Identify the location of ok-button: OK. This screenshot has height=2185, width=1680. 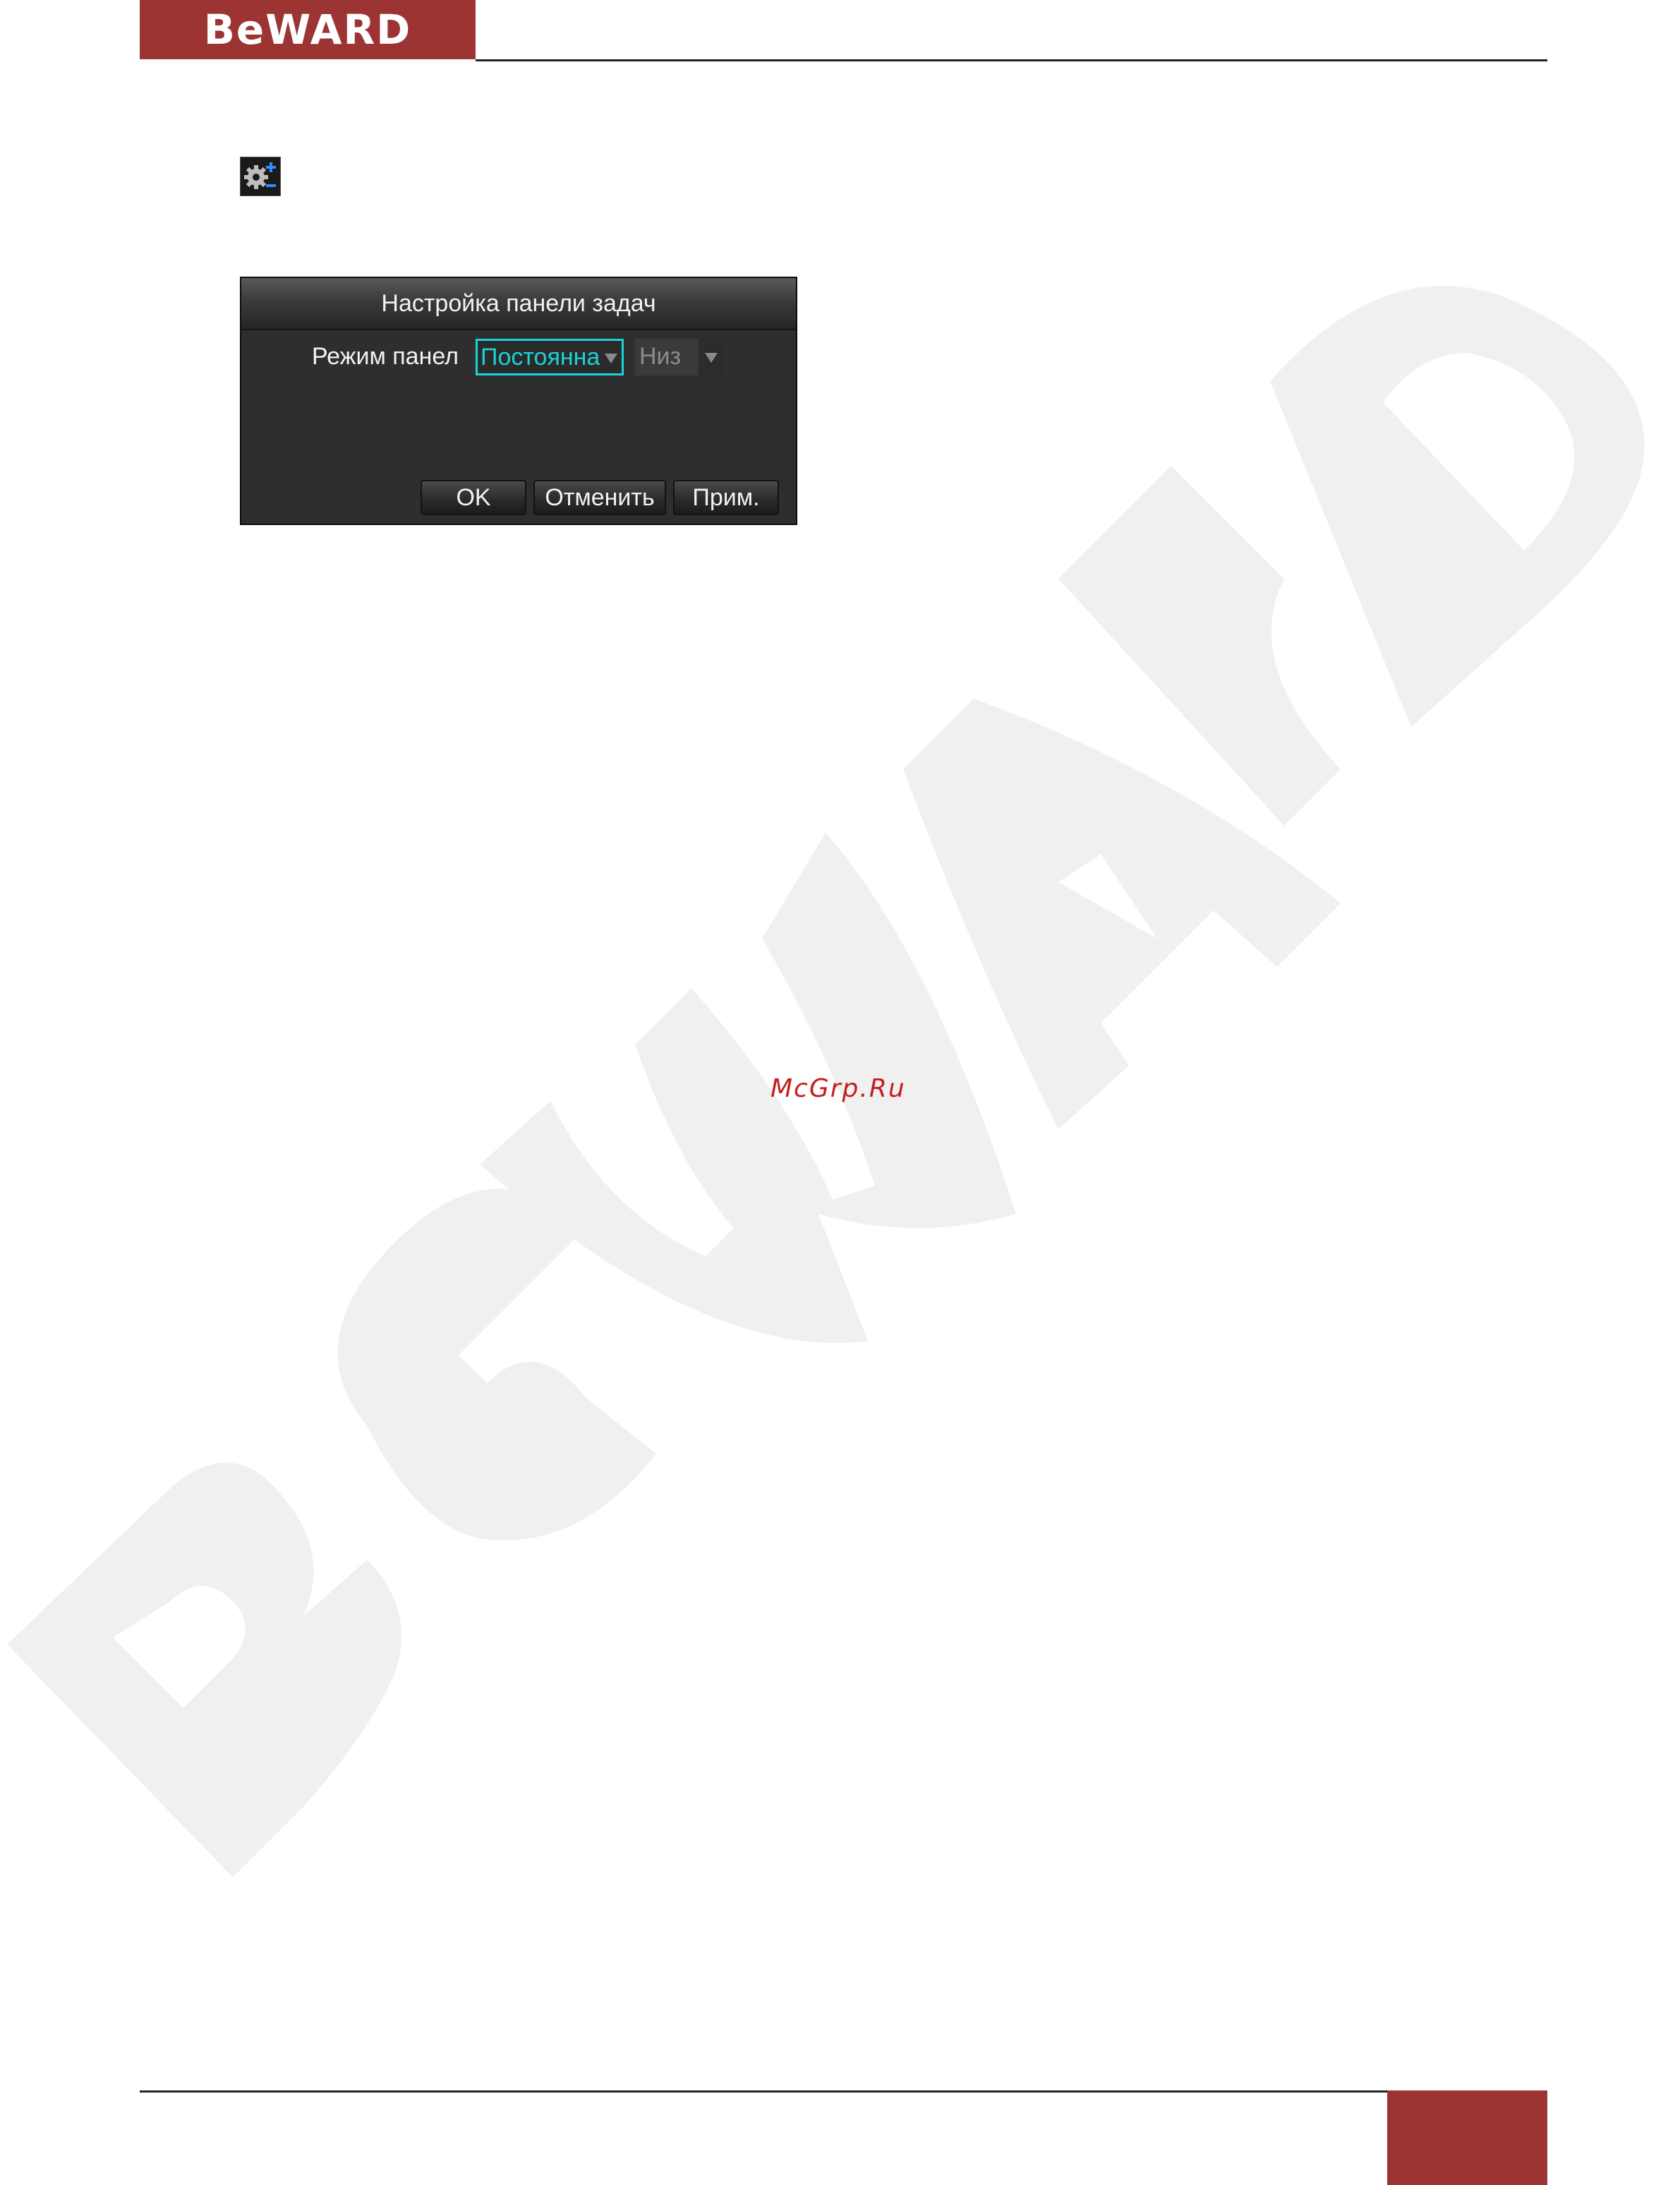
(474, 497).